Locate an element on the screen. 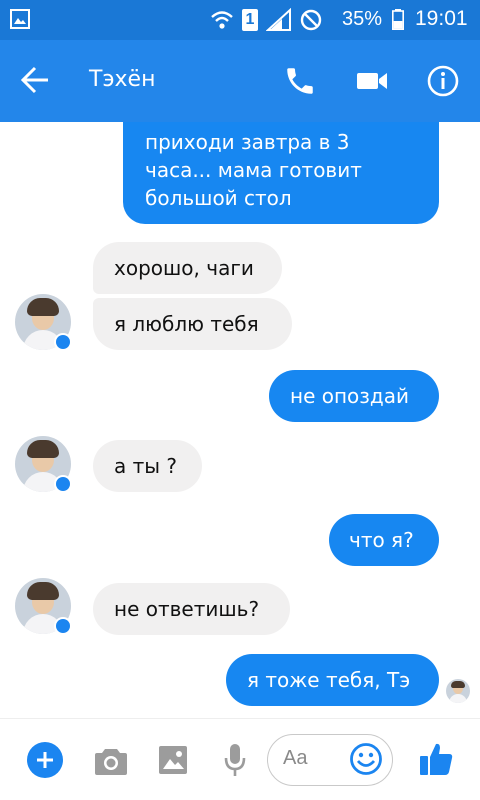 The image size is (480, 800). image-icon is located at coordinates (173, 760).